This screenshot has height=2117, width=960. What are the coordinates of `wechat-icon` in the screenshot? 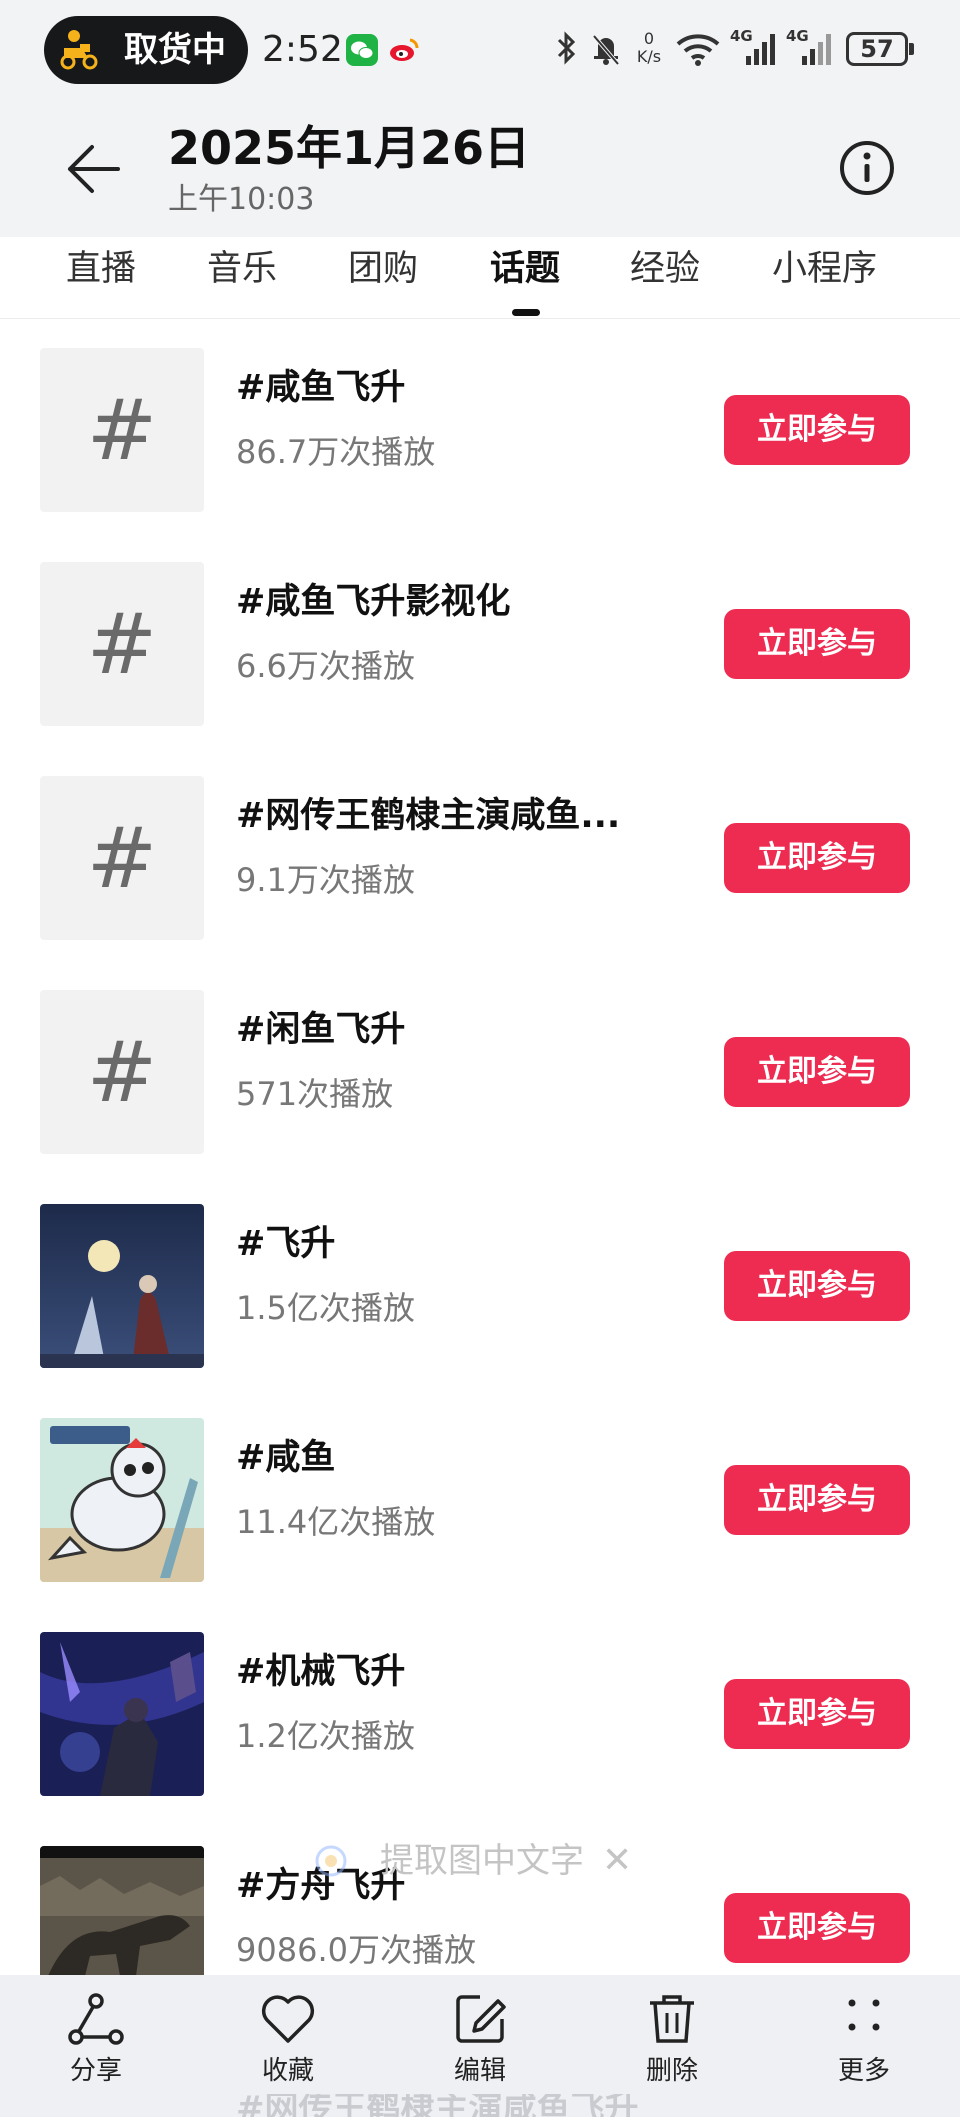 It's located at (362, 50).